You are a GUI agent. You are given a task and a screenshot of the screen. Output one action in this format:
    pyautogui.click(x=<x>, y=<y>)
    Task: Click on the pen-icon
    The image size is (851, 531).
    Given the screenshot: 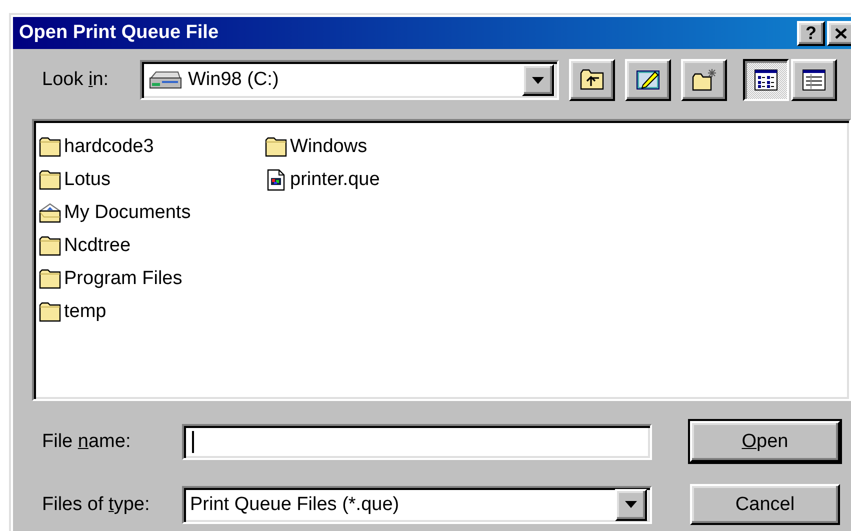 What is the action you would take?
    pyautogui.click(x=648, y=80)
    